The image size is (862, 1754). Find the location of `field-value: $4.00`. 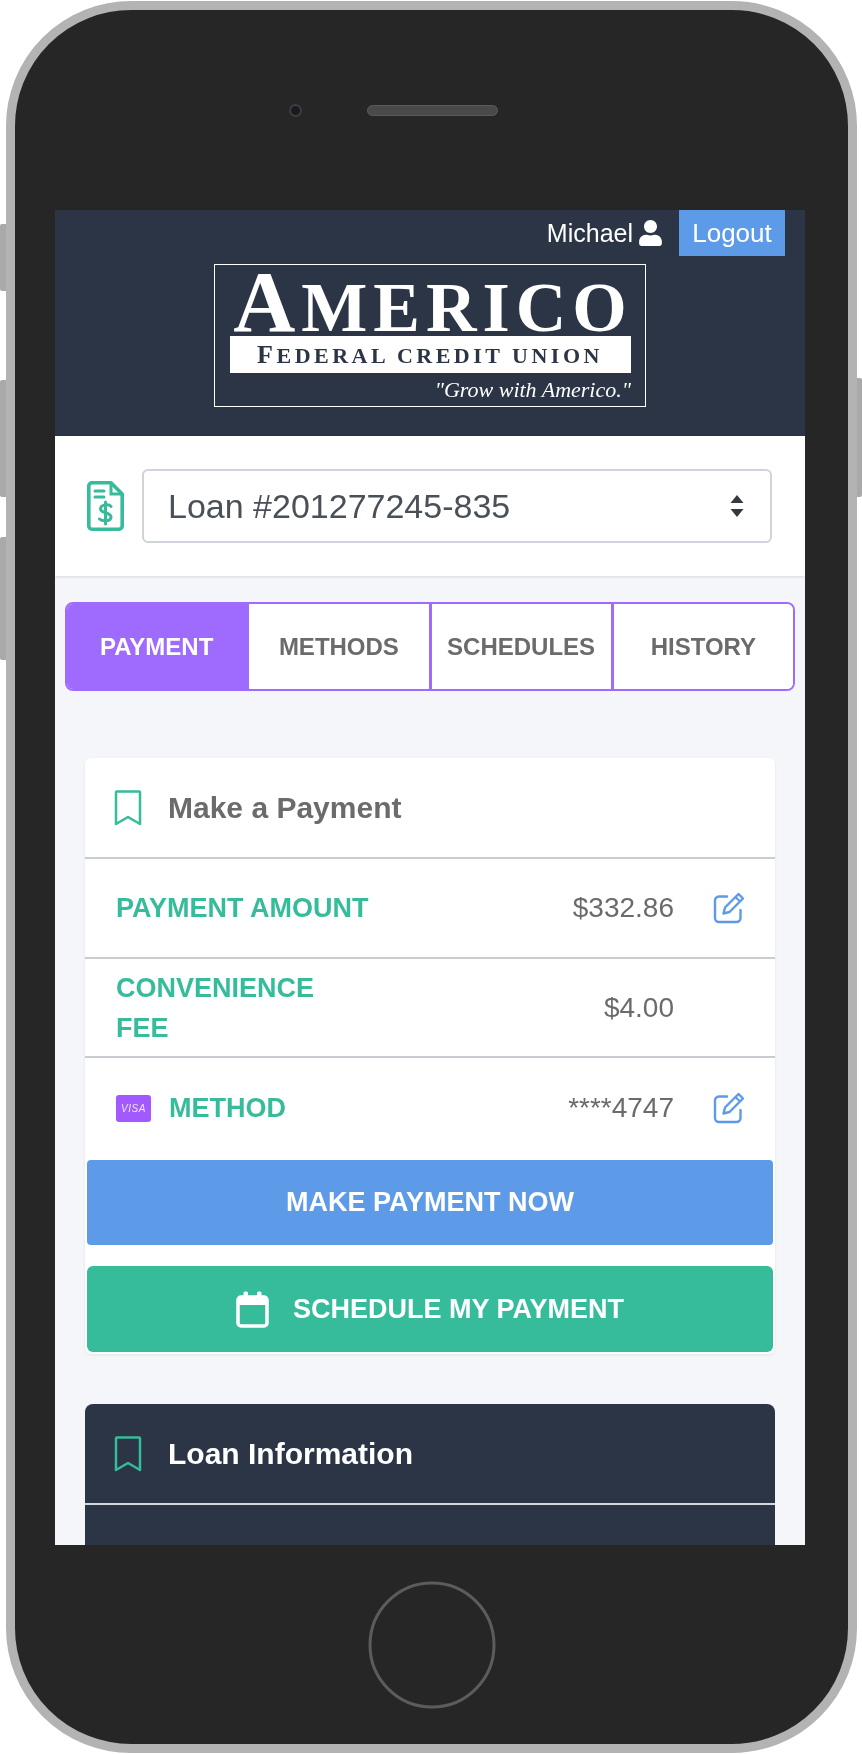

field-value: $4.00 is located at coordinates (638, 1007).